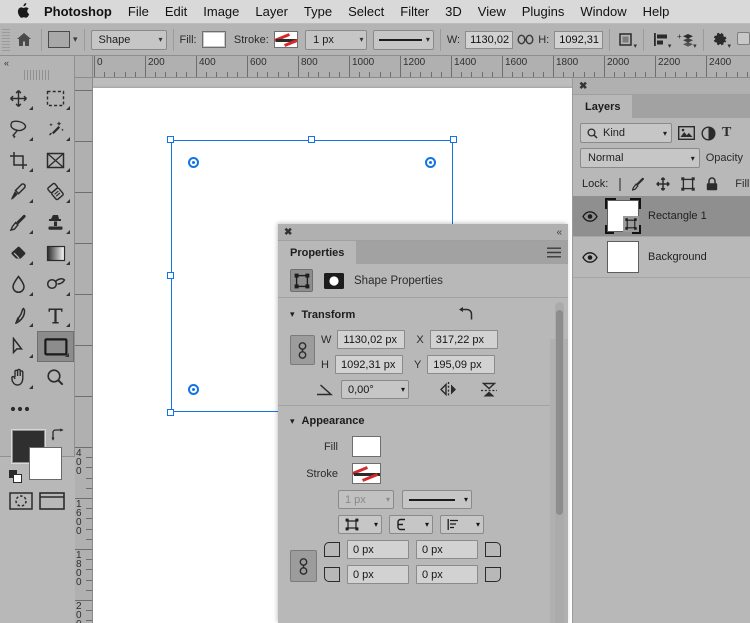 This screenshot has width=750, height=623. I want to click on tool-mode-select: Shape ▾, so click(128, 39).